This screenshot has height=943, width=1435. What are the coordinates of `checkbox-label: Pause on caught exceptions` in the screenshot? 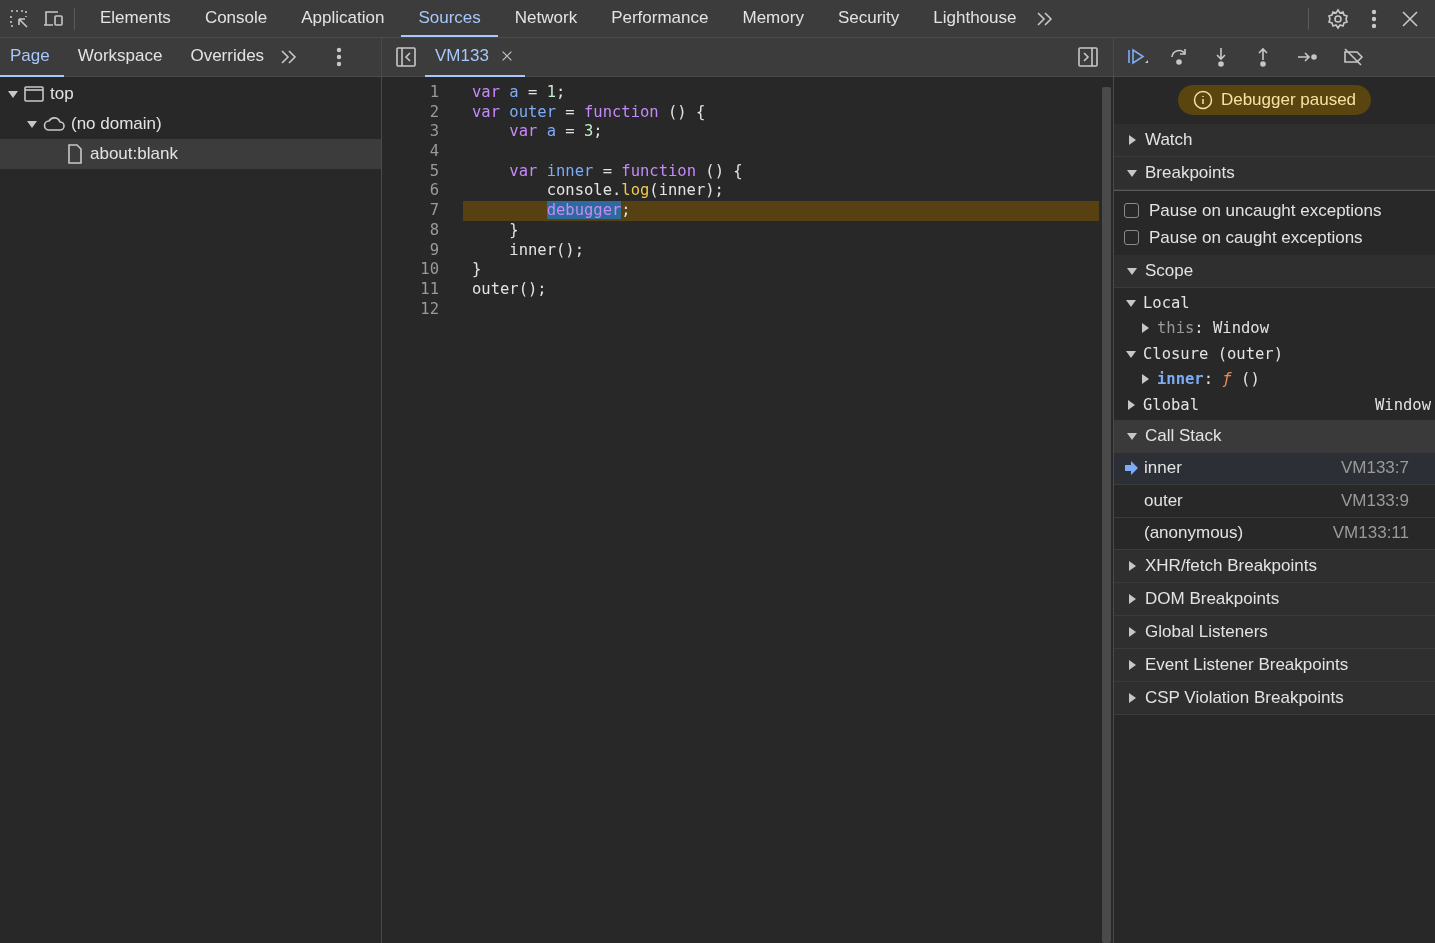 It's located at (1256, 237).